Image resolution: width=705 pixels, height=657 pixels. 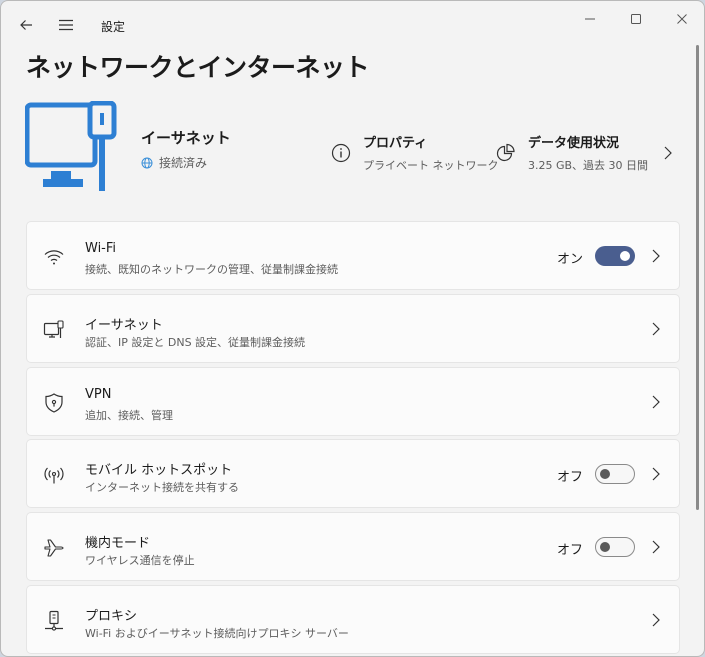 What do you see at coordinates (195, 342) in the screenshot?
I see `item-description: 認証、IP 設定と DNS 設定、従量制課金接続` at bounding box center [195, 342].